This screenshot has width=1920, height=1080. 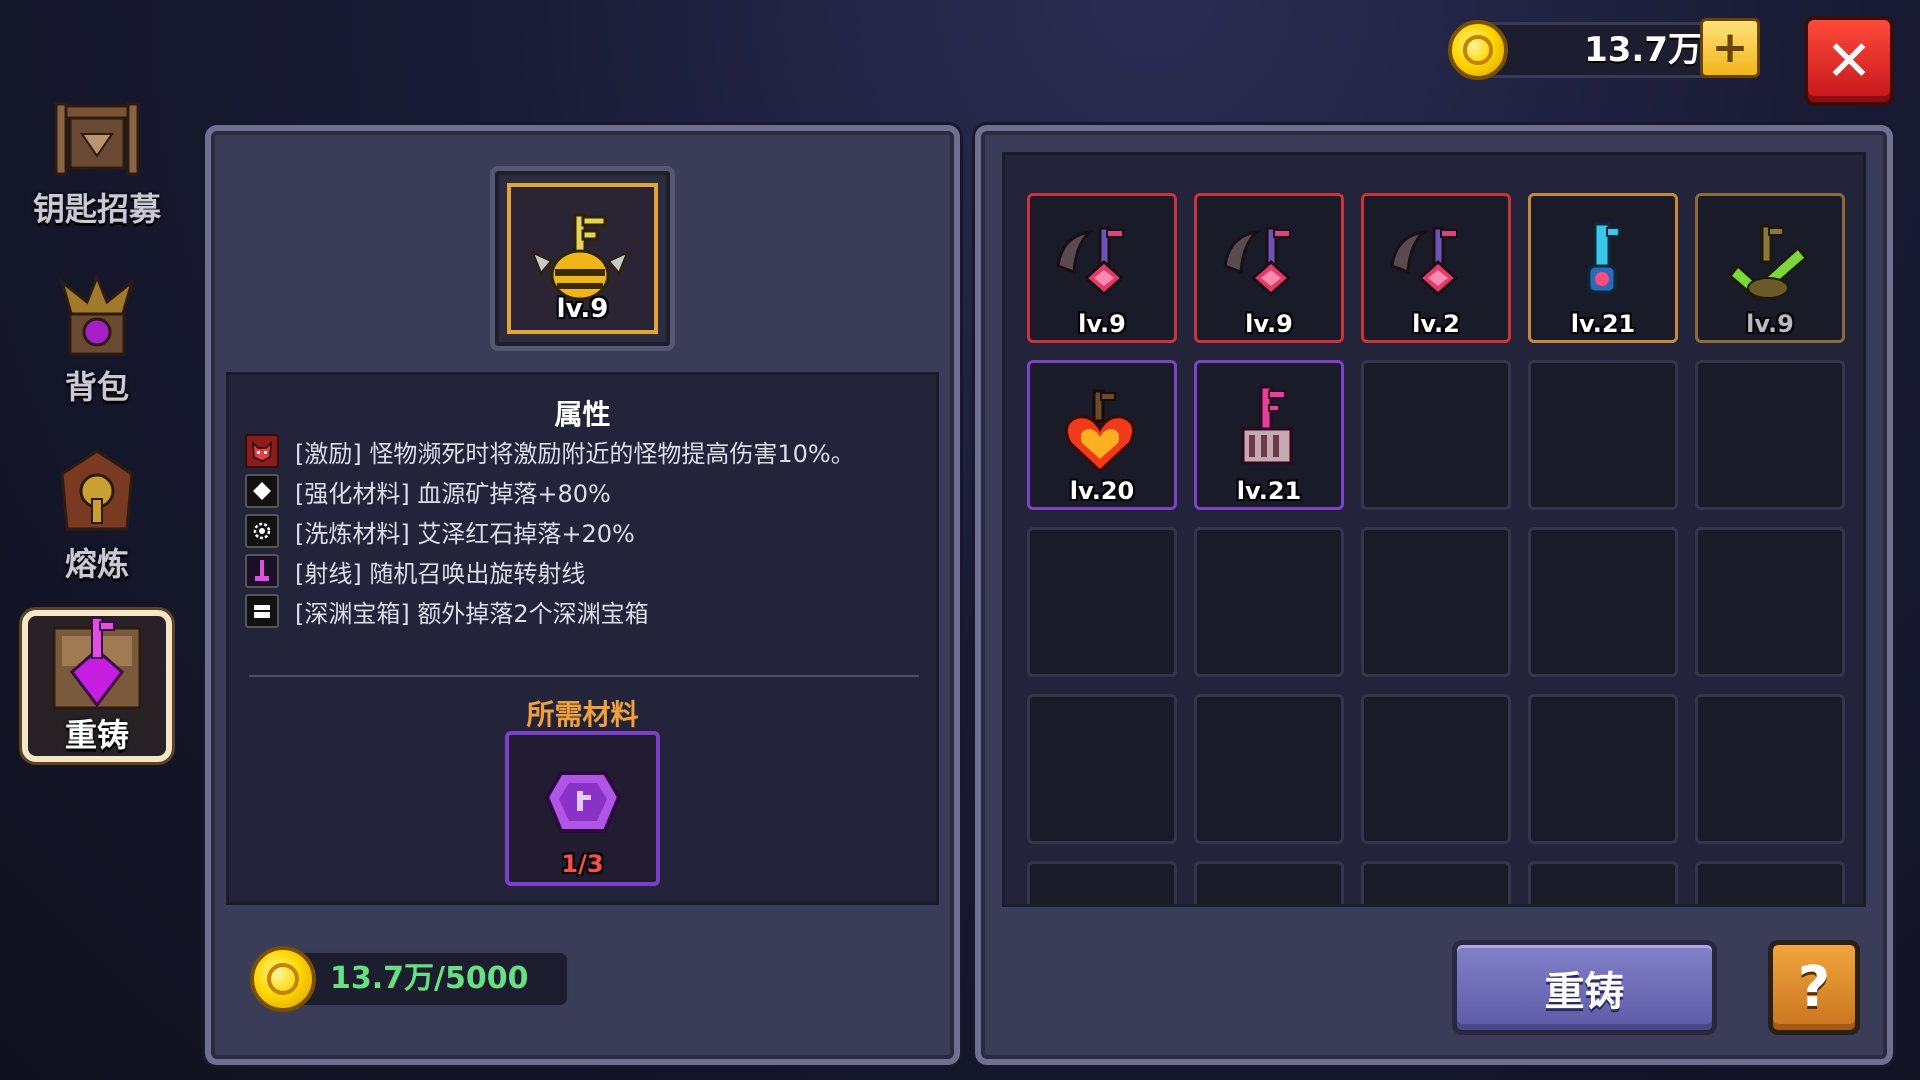 I want to click on material-slot: 1/3, so click(x=582, y=808).